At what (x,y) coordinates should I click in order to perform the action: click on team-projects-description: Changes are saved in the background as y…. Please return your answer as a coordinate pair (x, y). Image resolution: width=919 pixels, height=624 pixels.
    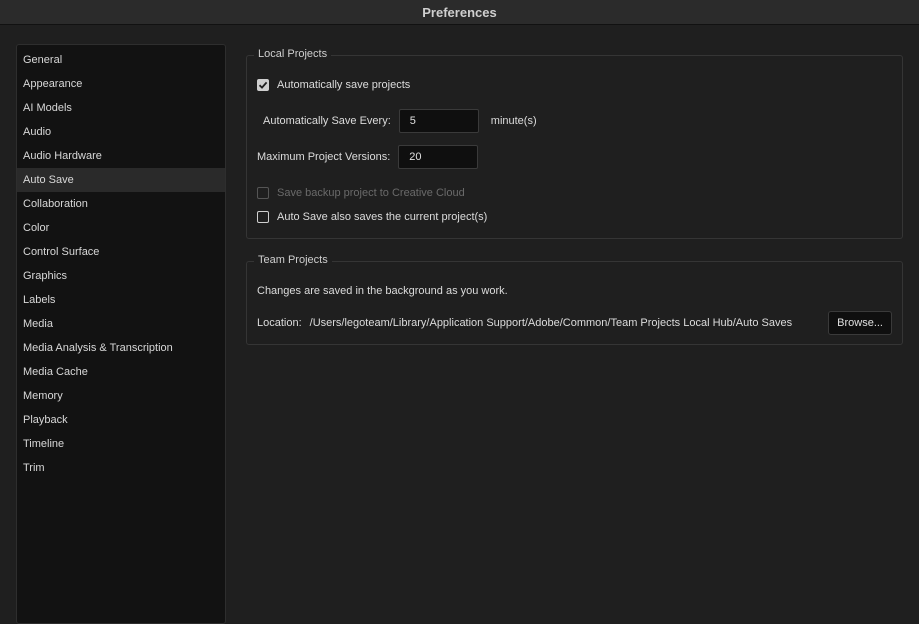
    Looking at the image, I should click on (382, 291).